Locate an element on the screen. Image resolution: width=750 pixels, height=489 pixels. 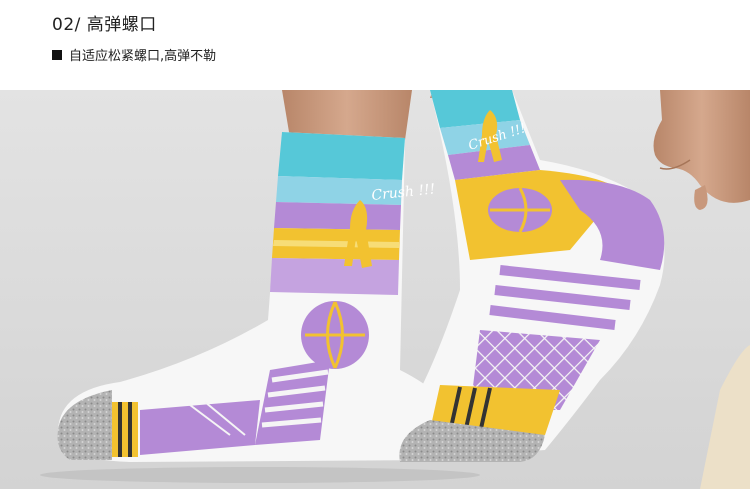
feature-line: 自适应松紧螺口,高弹不勒 is located at coordinates (134, 54).